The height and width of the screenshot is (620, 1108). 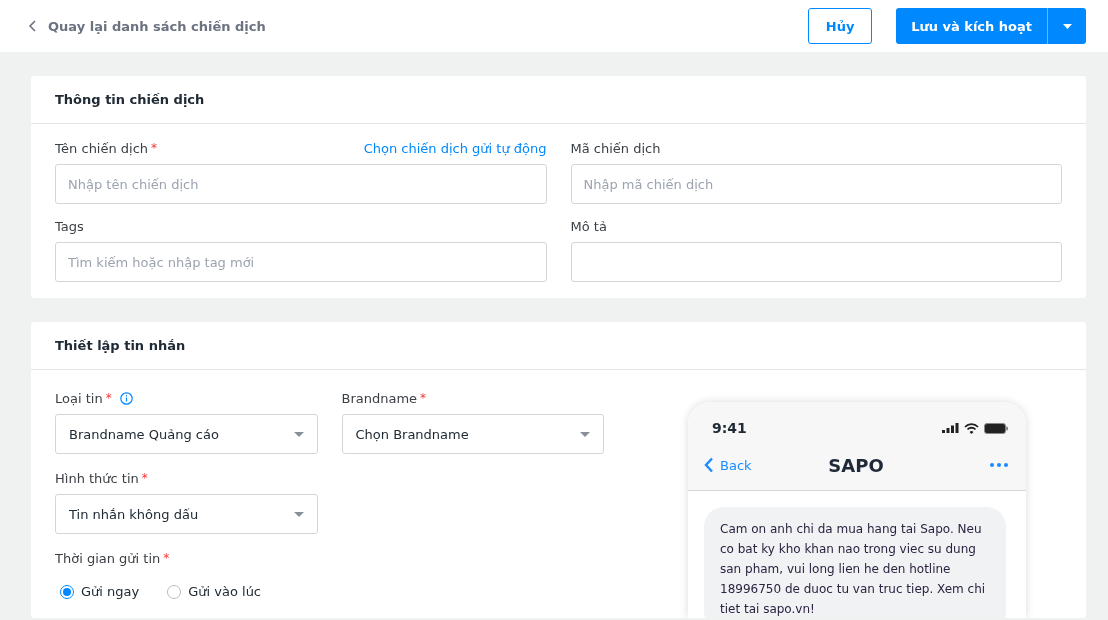 What do you see at coordinates (301, 184) in the screenshot?
I see `input-field: Nhập tên chiến dịch` at bounding box center [301, 184].